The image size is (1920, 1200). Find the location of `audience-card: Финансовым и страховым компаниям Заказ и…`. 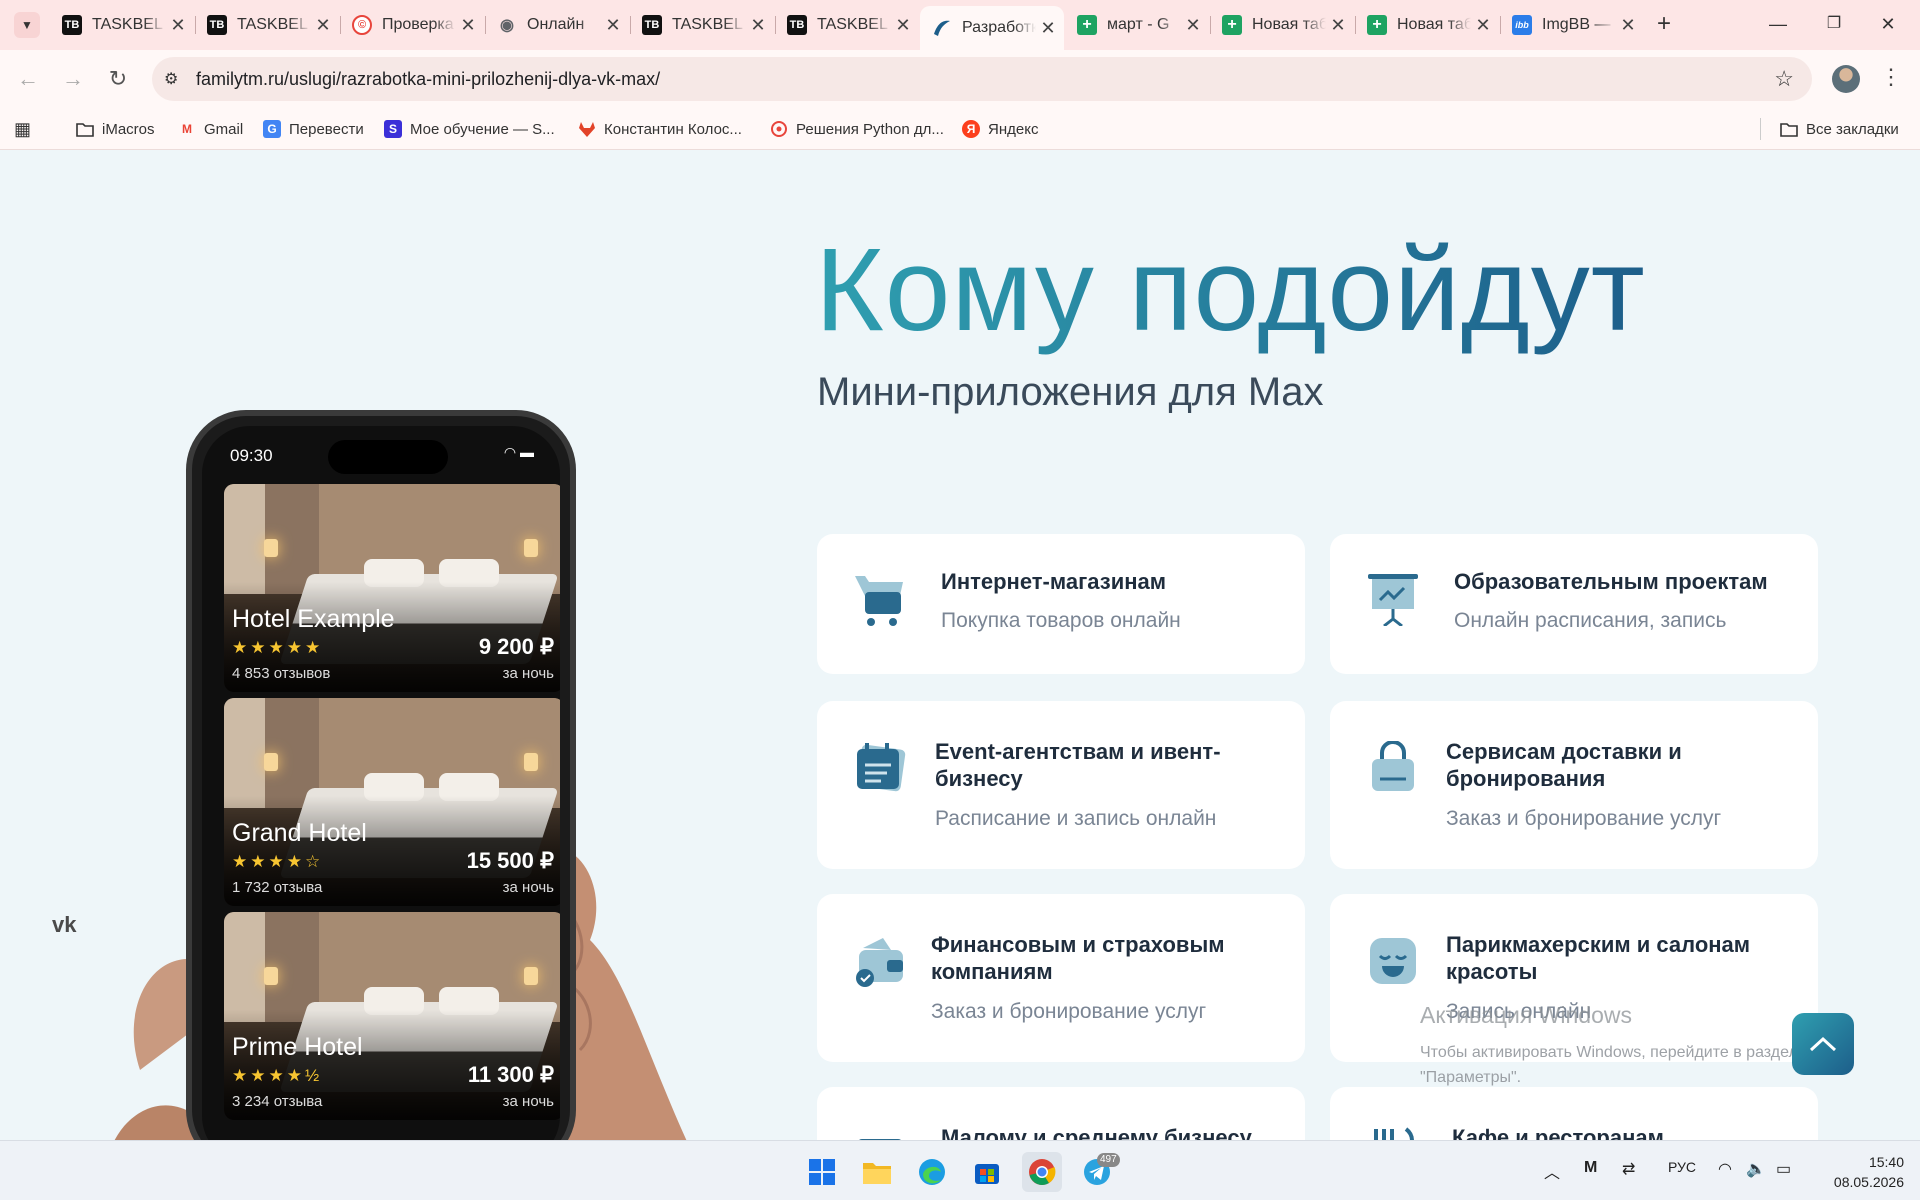

audience-card: Финансовым и страховым компаниям Заказ и… is located at coordinates (1061, 978).